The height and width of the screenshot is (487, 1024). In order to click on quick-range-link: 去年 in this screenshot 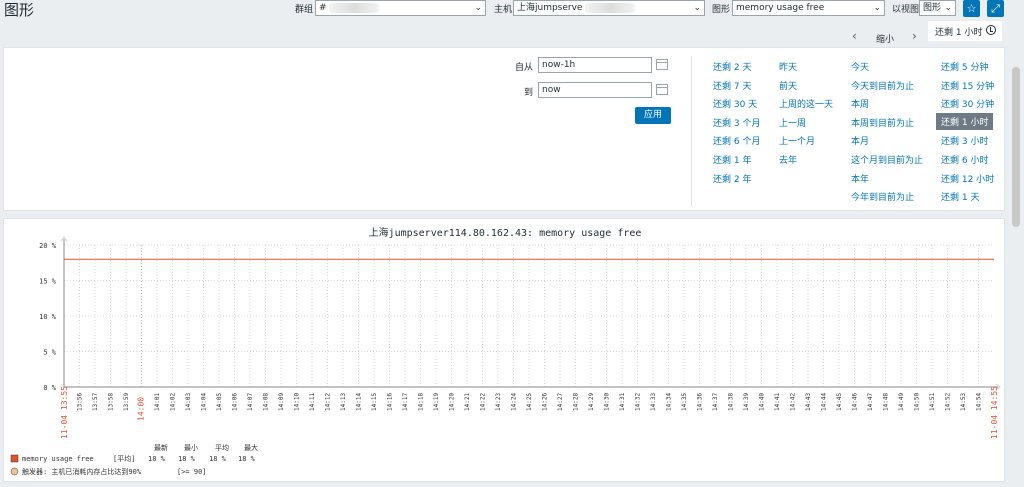, I will do `click(788, 159)`.